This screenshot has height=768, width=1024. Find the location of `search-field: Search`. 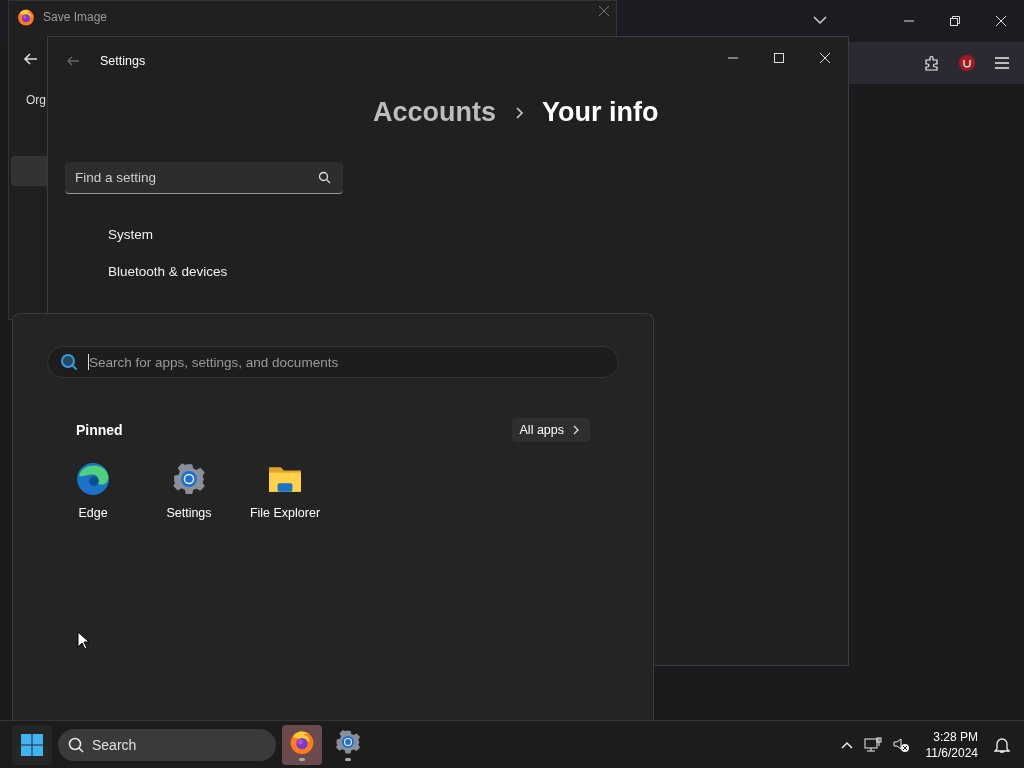

search-field: Search is located at coordinates (167, 744).